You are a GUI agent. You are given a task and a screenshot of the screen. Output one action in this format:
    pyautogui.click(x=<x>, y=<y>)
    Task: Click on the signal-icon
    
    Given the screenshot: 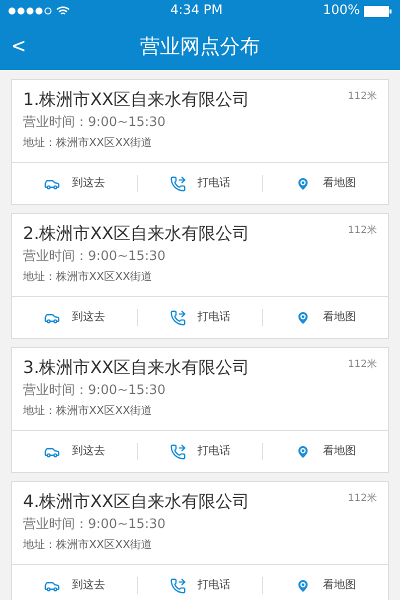 What is the action you would take?
    pyautogui.click(x=30, y=11)
    